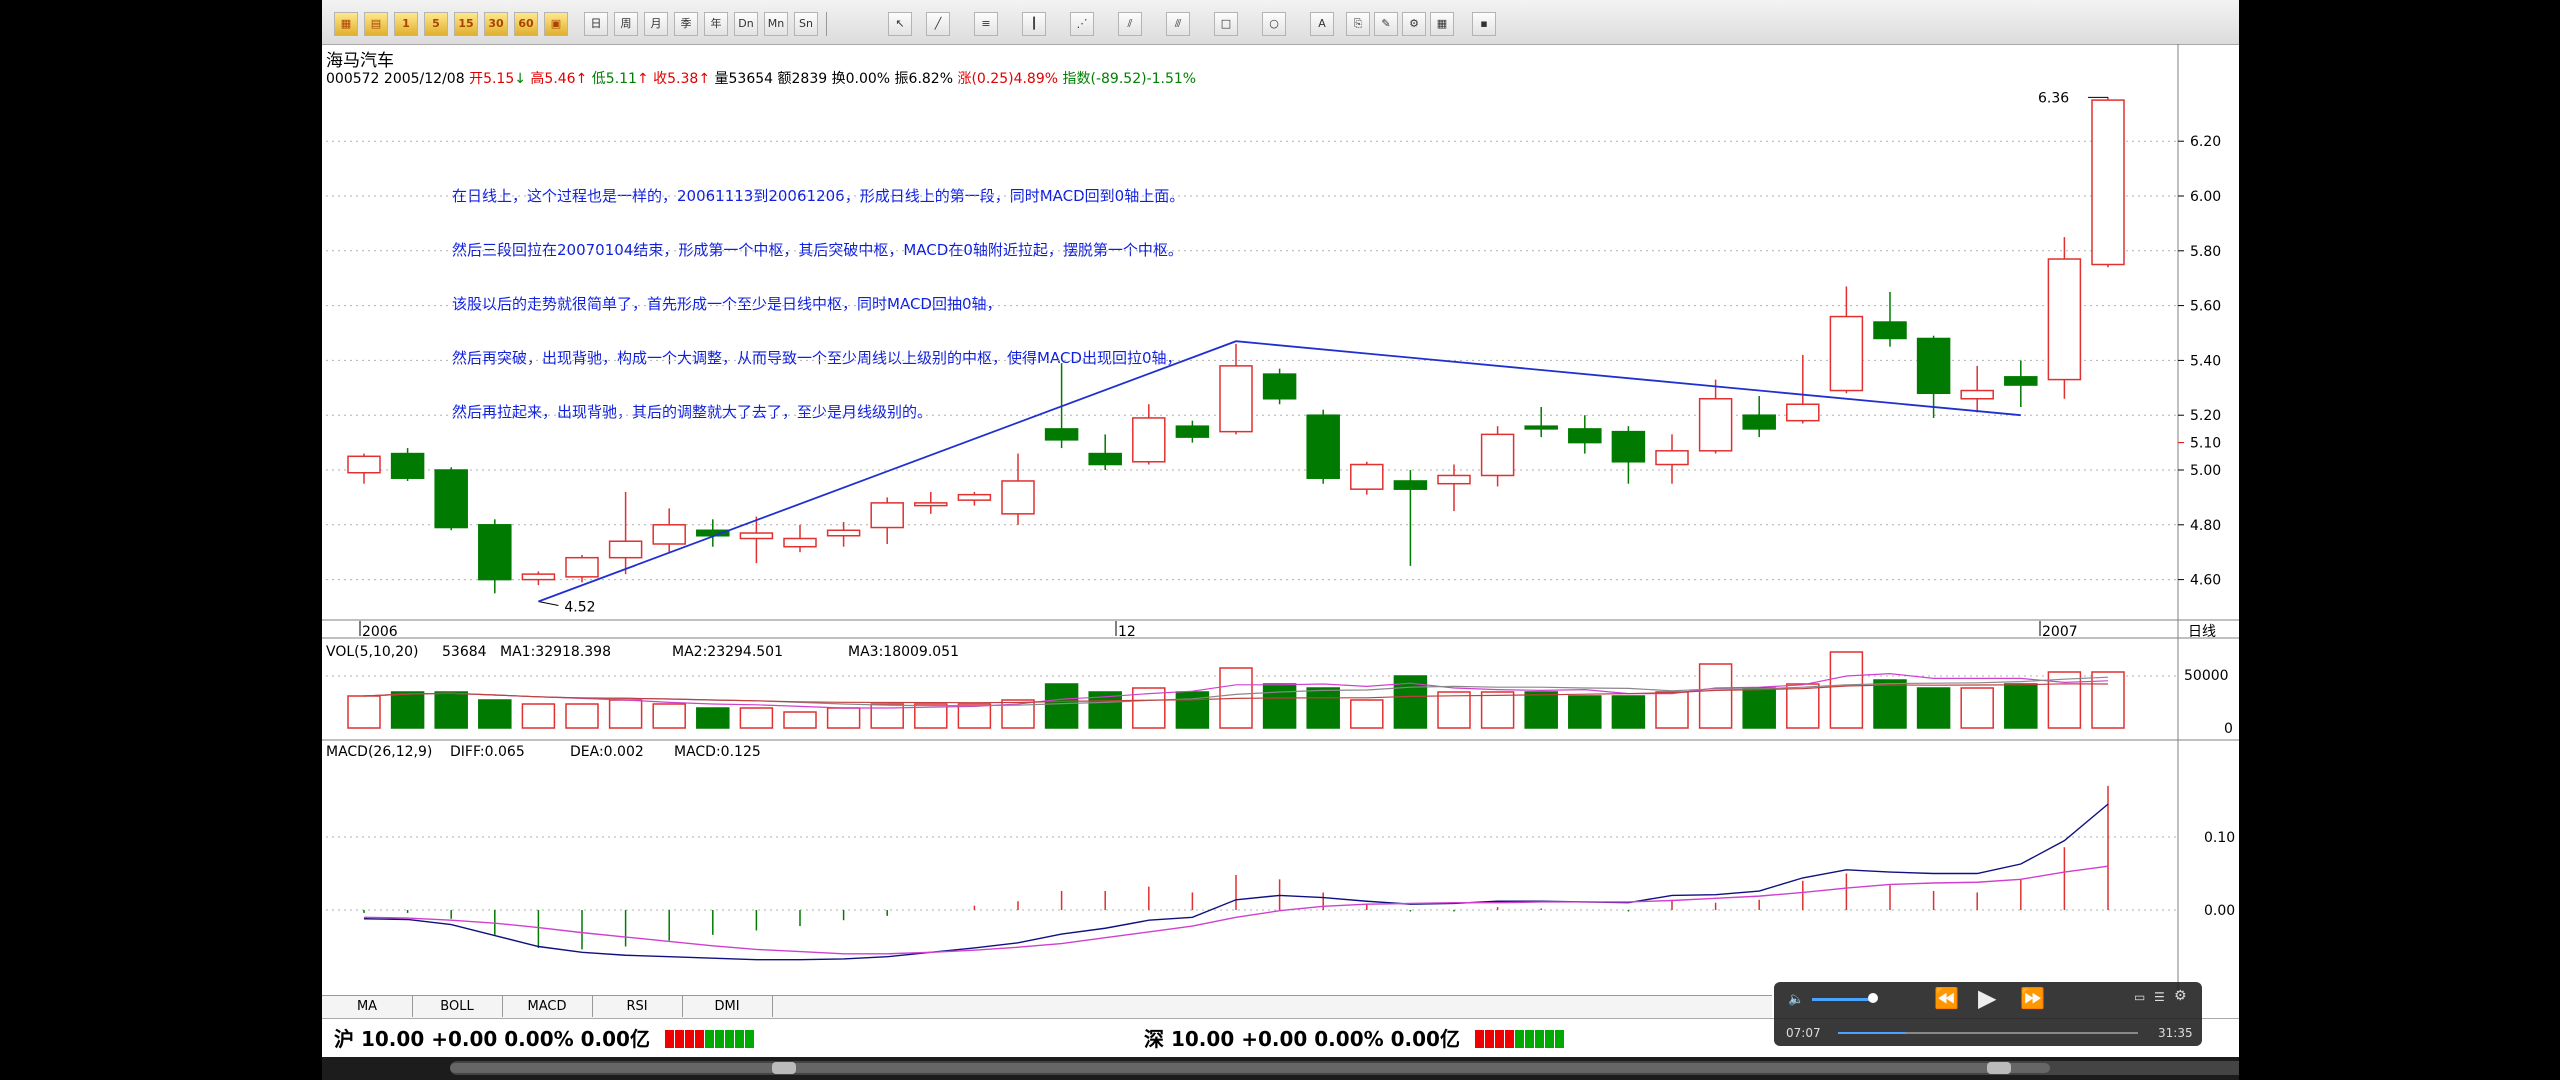 This screenshot has height=1080, width=2560. Describe the element at coordinates (2205, 581) in the screenshot. I see `price-tick-label: 4.60` at that location.